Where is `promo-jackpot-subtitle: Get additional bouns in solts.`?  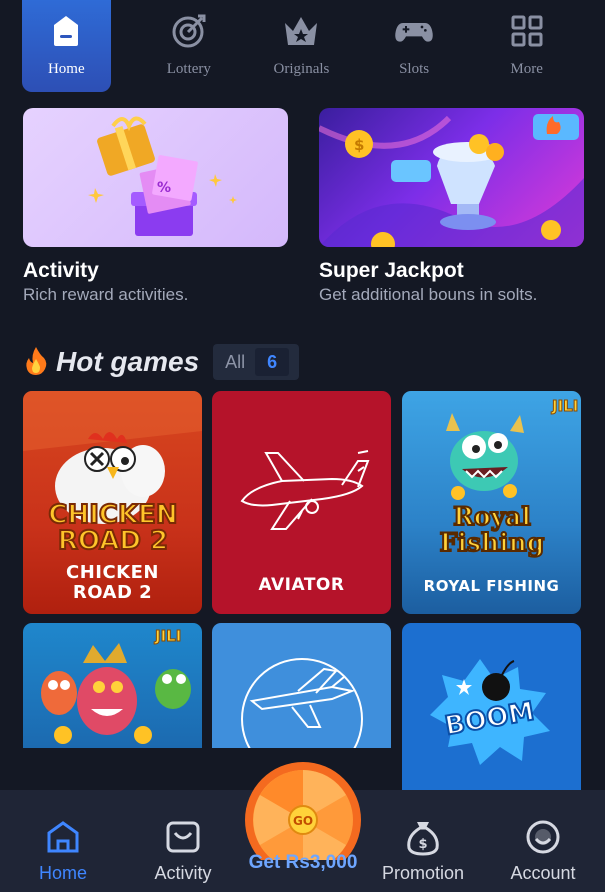
promo-jackpot-subtitle: Get additional bouns in solts. is located at coordinates (428, 294).